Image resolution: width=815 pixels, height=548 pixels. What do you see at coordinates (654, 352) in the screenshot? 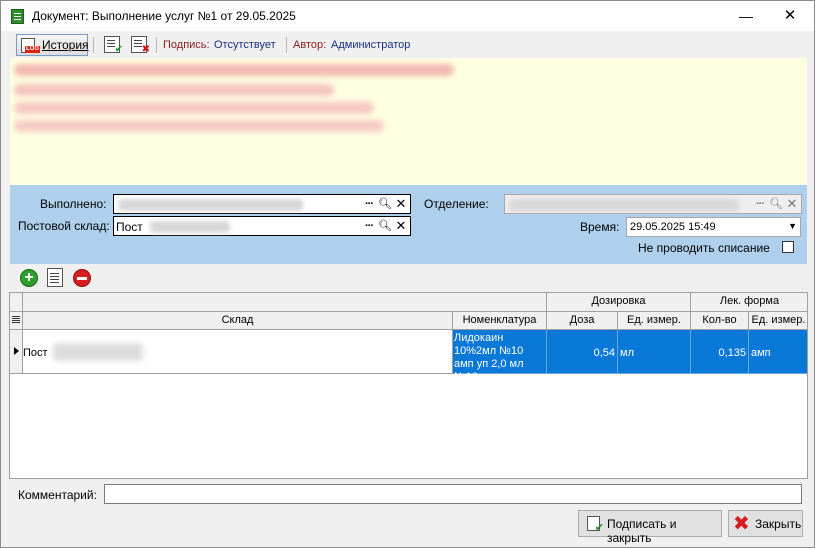
I see `table-row-dose-unit-cell: мл` at bounding box center [654, 352].